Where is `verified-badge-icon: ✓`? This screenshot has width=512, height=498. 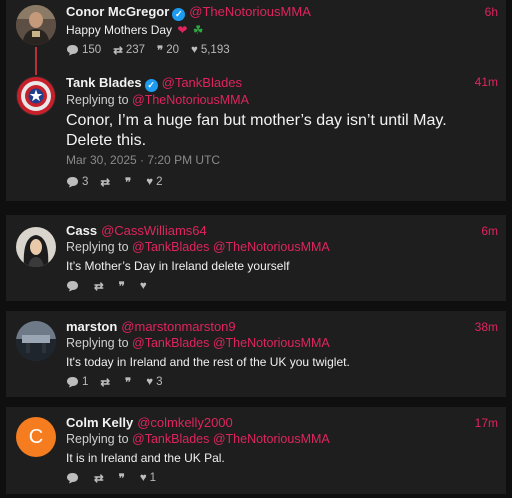 verified-badge-icon: ✓ is located at coordinates (179, 14).